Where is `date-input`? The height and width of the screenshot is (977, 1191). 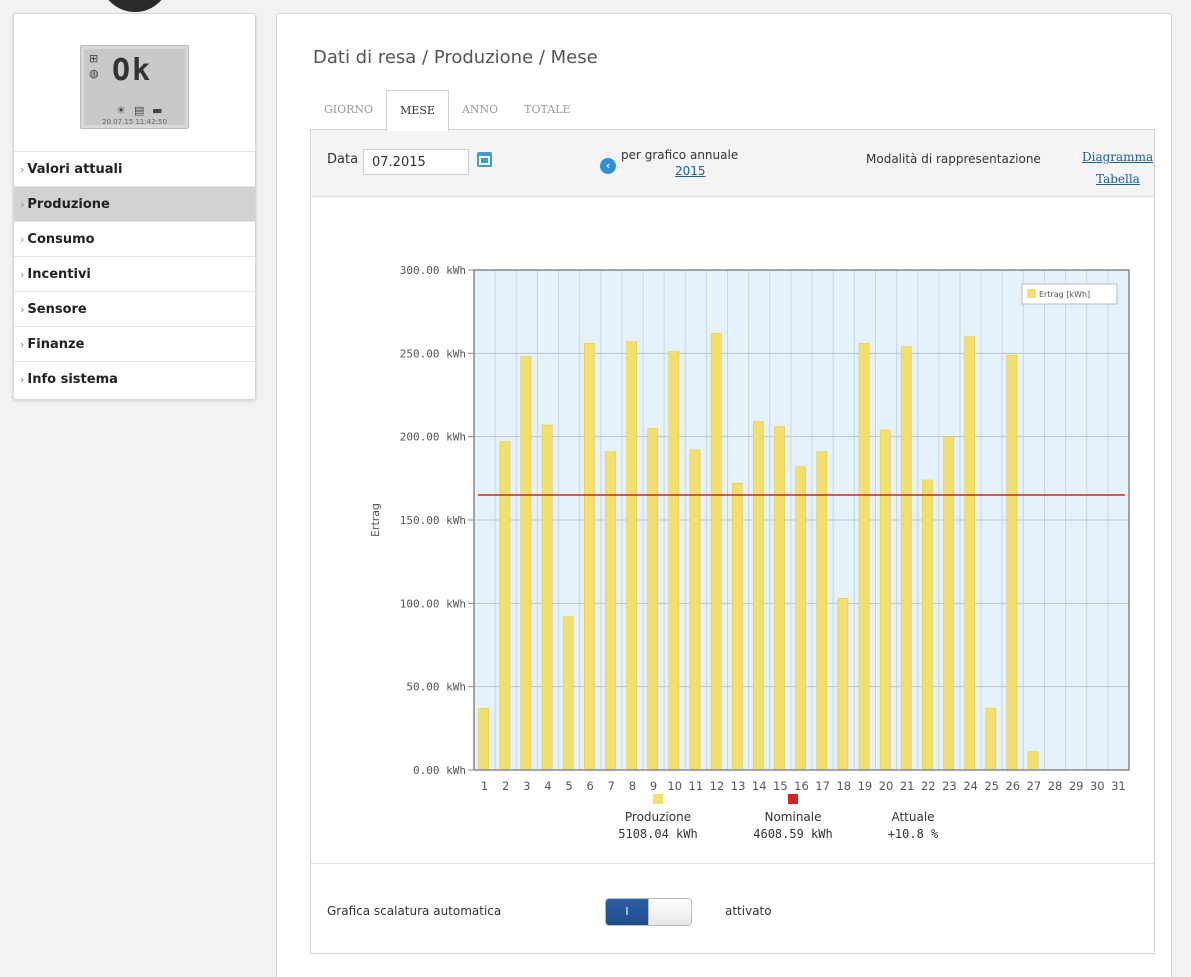 date-input is located at coordinates (416, 162).